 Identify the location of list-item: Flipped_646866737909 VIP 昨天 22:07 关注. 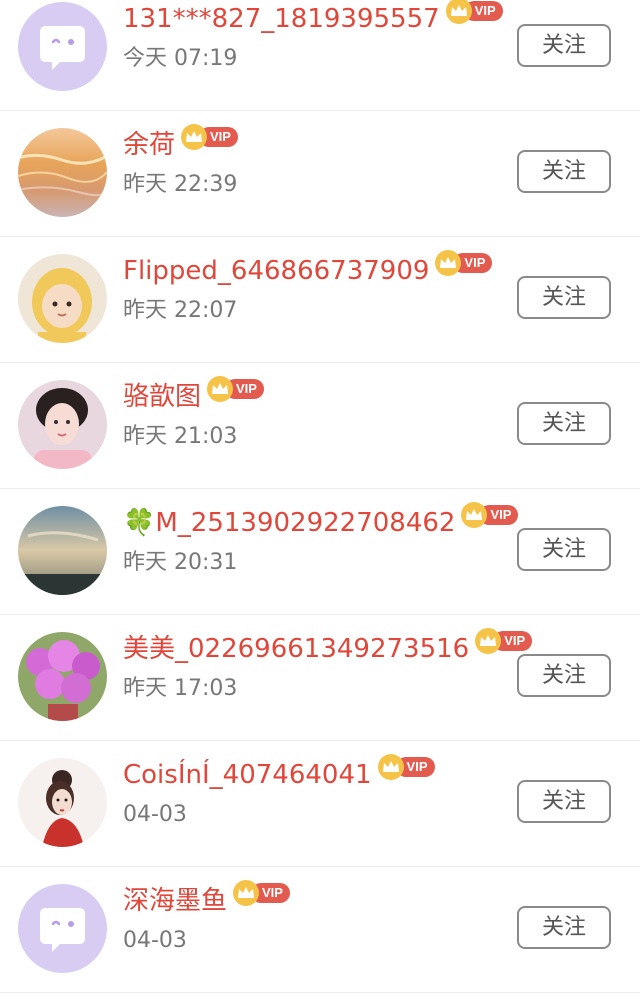
(320, 300).